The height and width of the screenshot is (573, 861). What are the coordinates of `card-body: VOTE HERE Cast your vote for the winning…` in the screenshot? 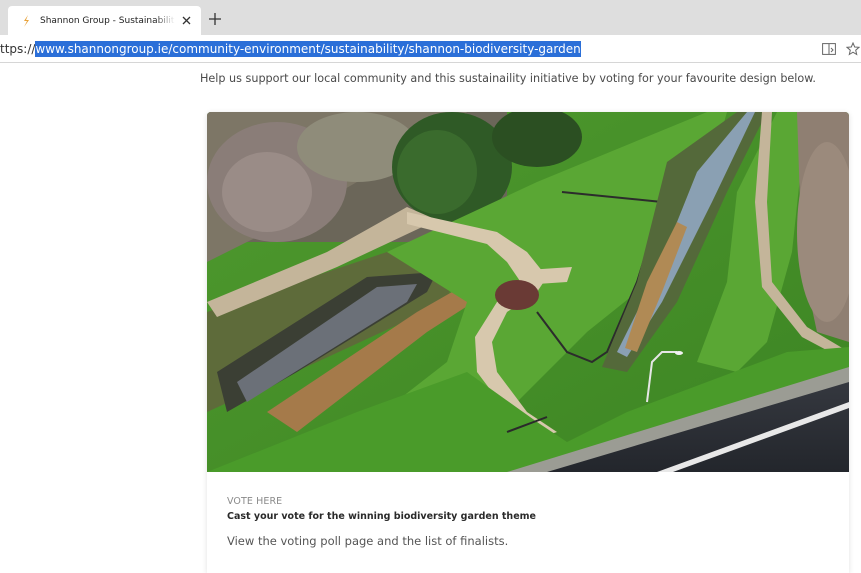 It's located at (527, 522).